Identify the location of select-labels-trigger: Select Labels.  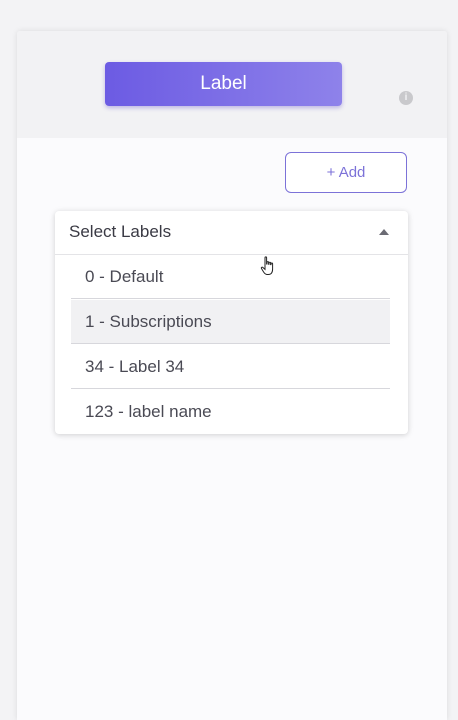
(231, 233).